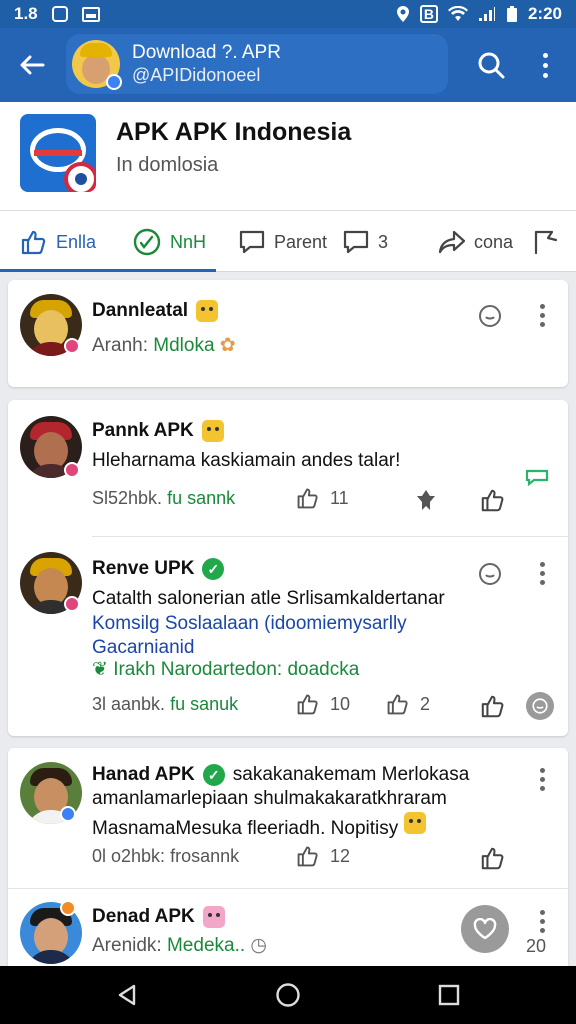 This screenshot has width=576, height=1024. Describe the element at coordinates (188, 241) in the screenshot. I see `tab-label: NnH` at that location.